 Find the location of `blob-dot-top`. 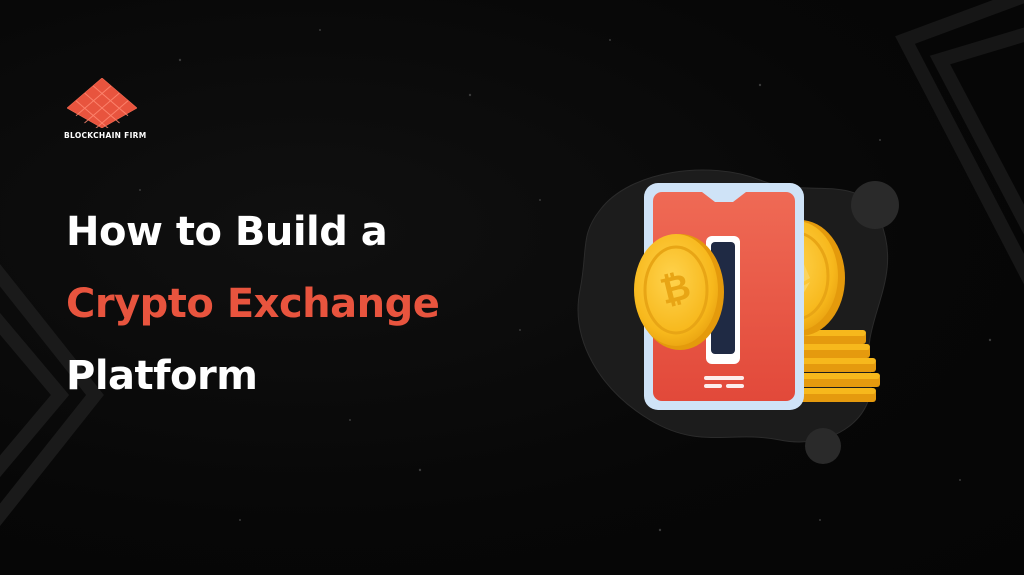

blob-dot-top is located at coordinates (875, 205).